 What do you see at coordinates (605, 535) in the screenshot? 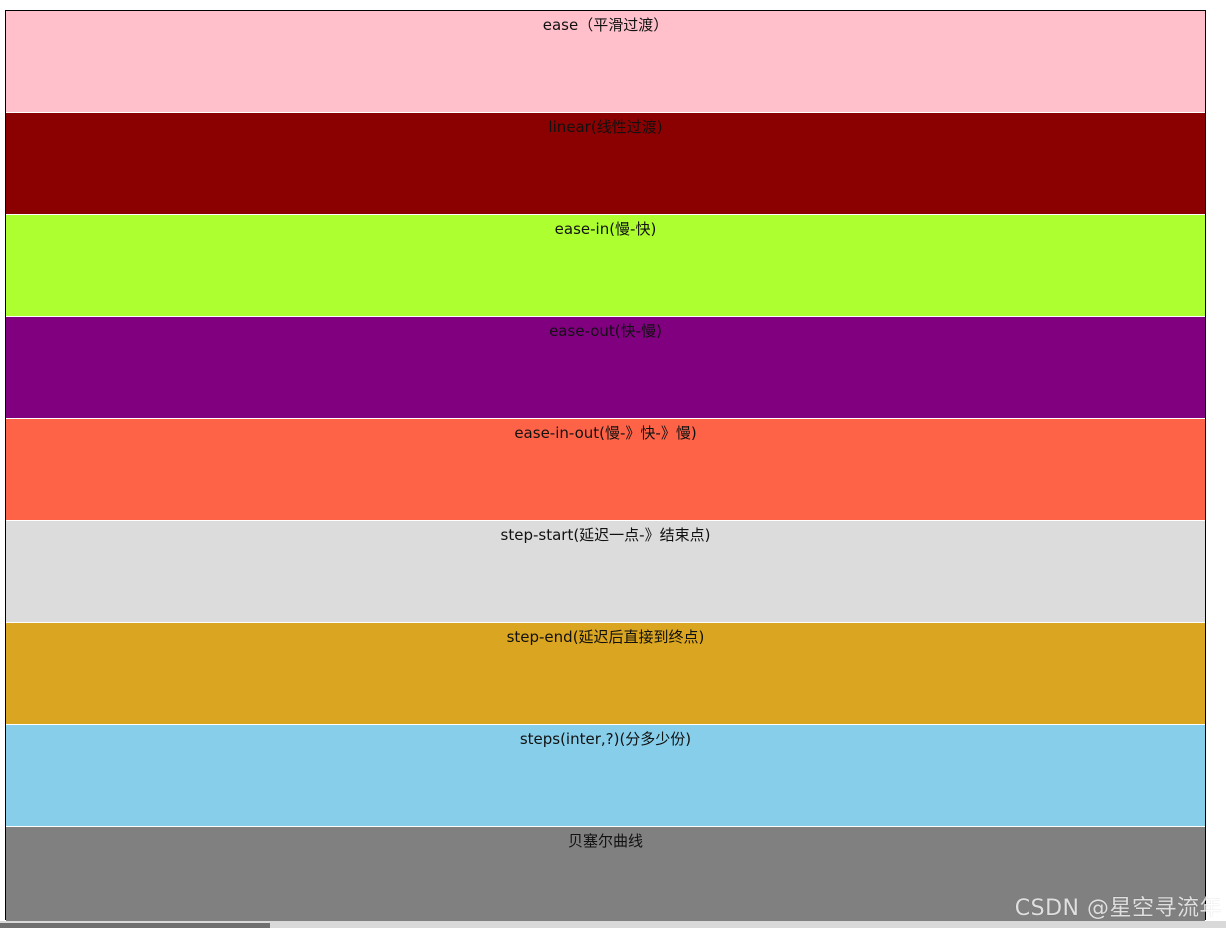
I see `band-label: step-start(延迟一点-》结束点)` at bounding box center [605, 535].